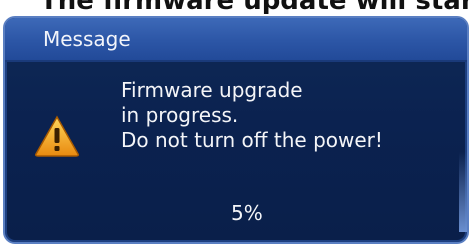 This screenshot has width=476, height=252. What do you see at coordinates (252, 140) in the screenshot?
I see `message-line: Do not turn off the power!` at bounding box center [252, 140].